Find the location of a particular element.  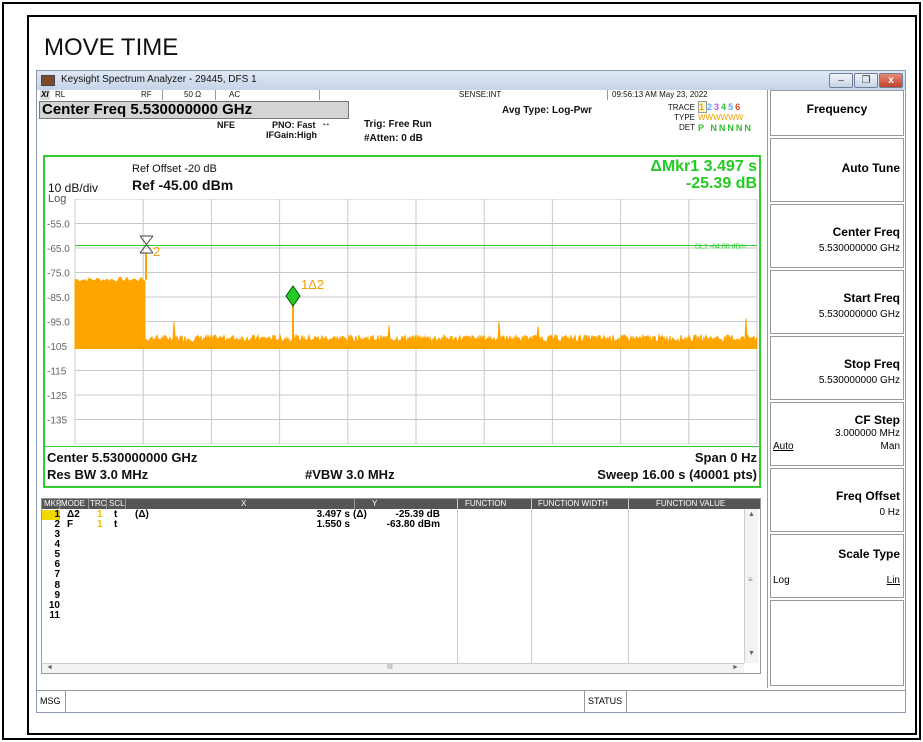

marker-readout-level: -25.39 dB is located at coordinates (721, 183).